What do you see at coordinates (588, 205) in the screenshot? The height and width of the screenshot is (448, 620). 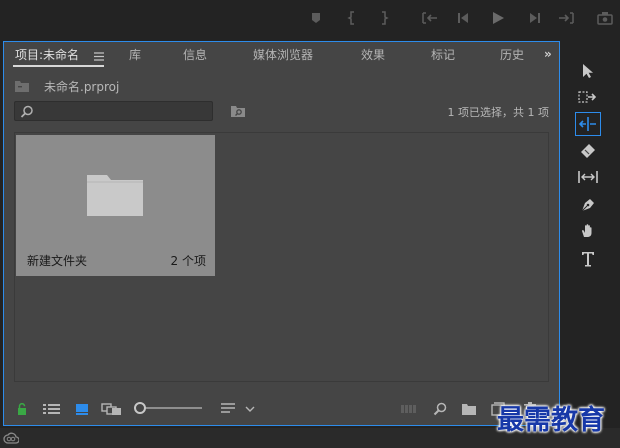 I see `pen-tool-icon` at bounding box center [588, 205].